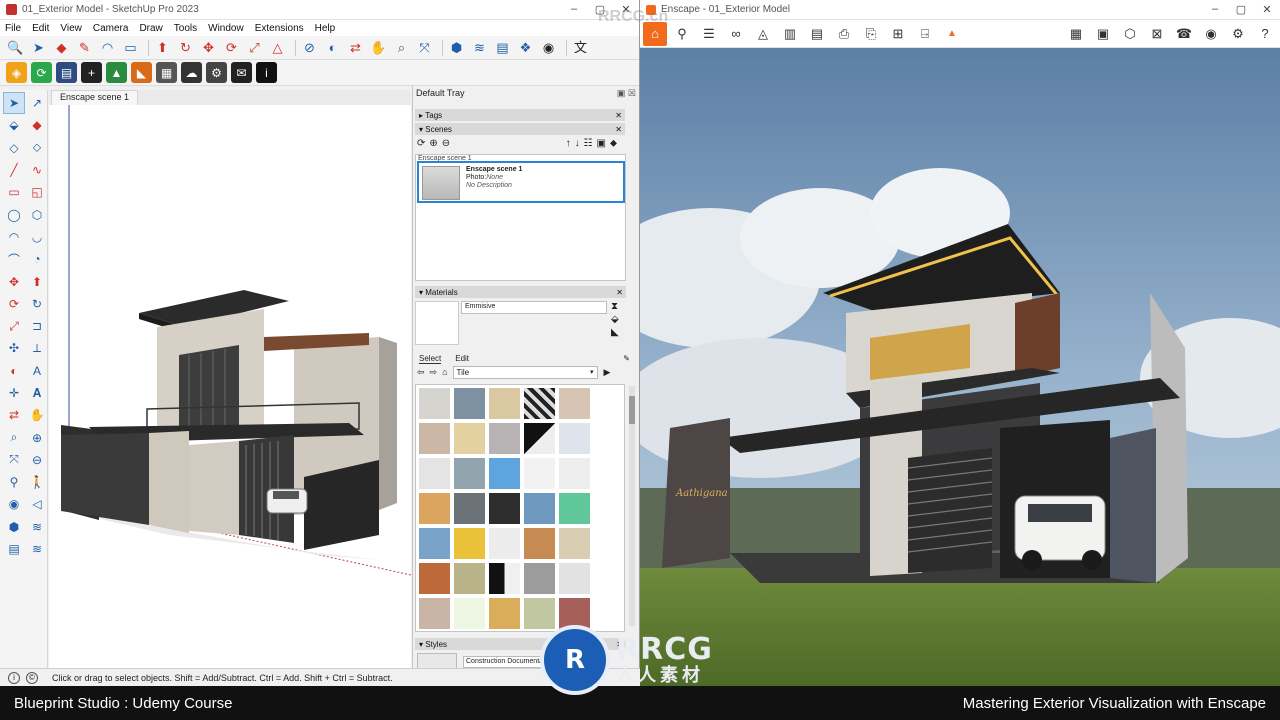 This screenshot has height=720, width=1280. I want to click on asset-library-icon: ◬, so click(763, 34).